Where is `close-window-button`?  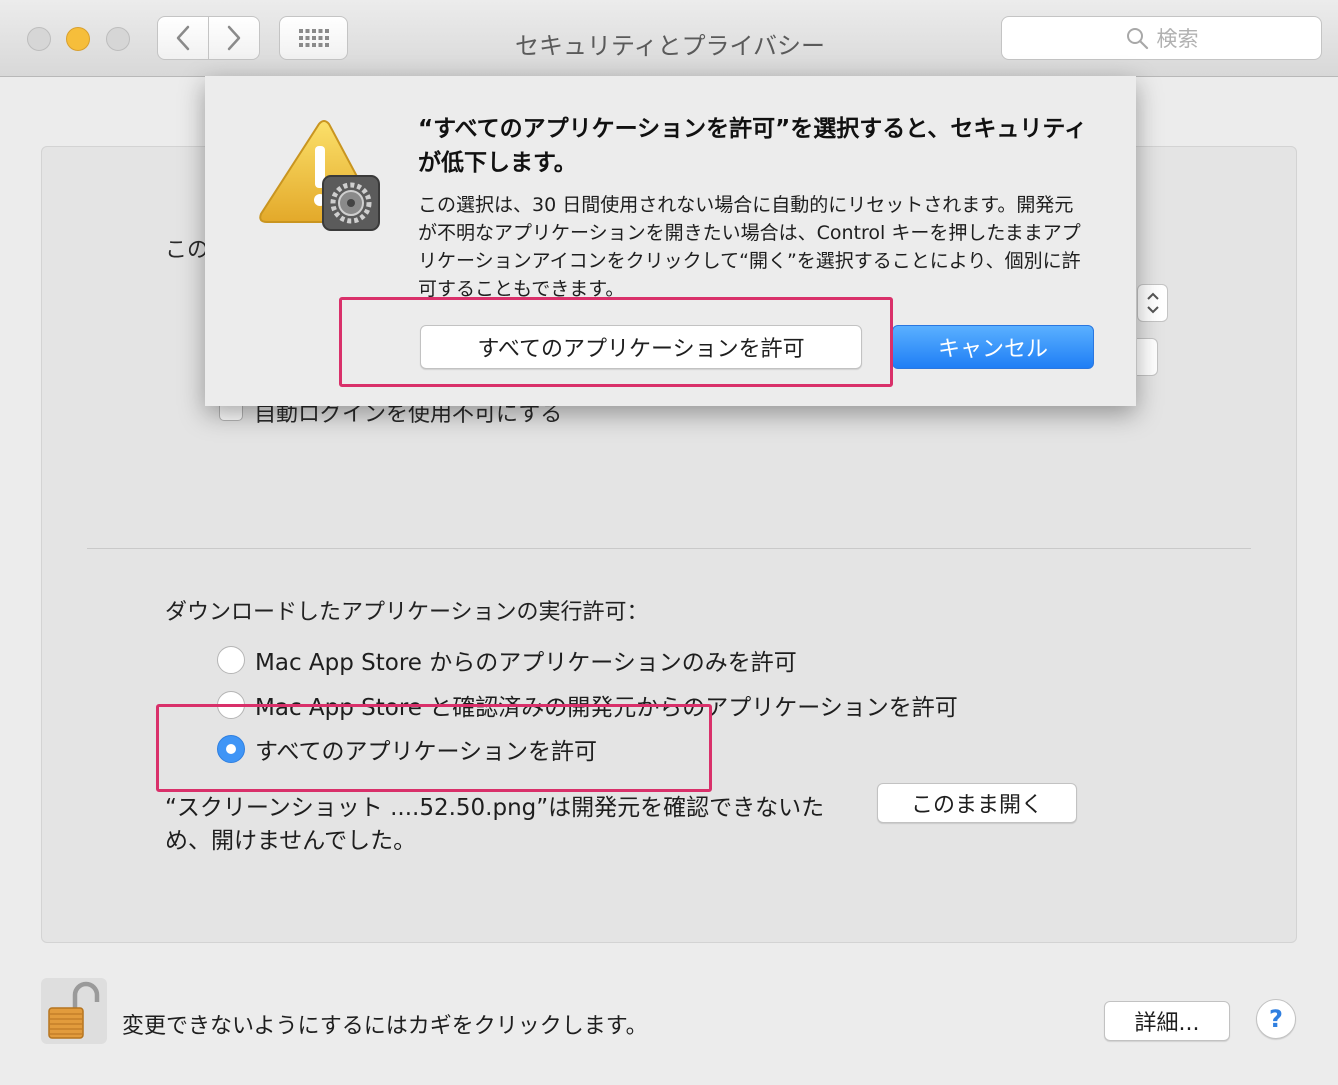 close-window-button is located at coordinates (39, 39).